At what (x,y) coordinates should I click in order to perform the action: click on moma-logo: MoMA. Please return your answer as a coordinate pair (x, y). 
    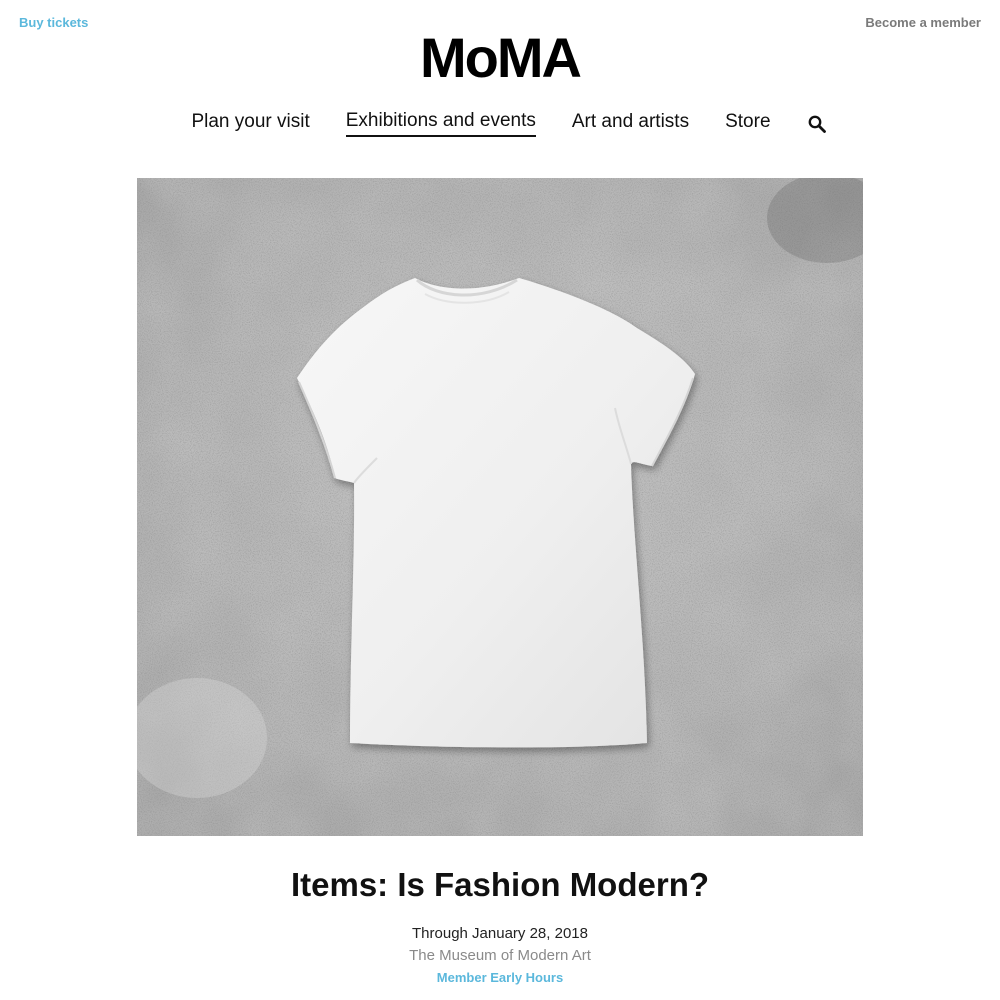
    Looking at the image, I should click on (500, 58).